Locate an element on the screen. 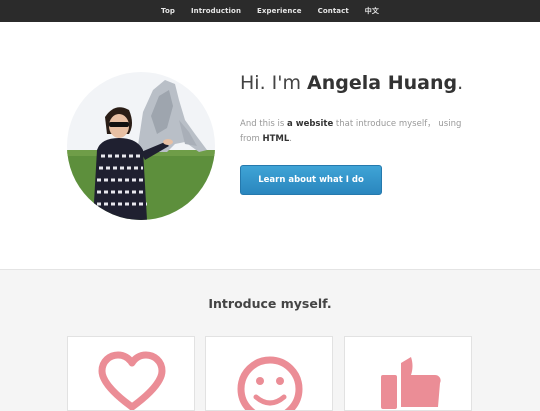 This screenshot has height=411, width=540. feature-card-thumbs-up is located at coordinates (408, 373).